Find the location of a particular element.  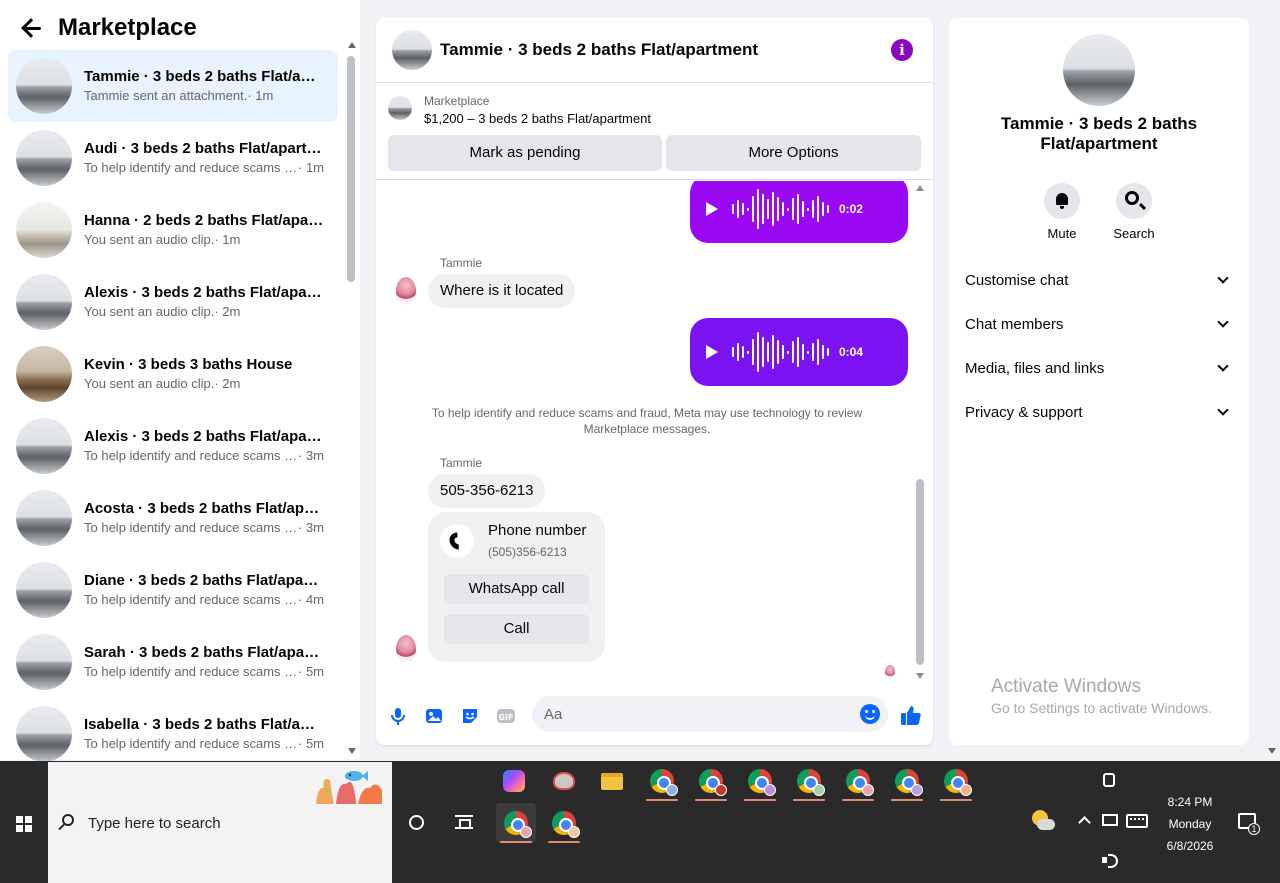

message-composer: GIF Aa is located at coordinates (654, 716).